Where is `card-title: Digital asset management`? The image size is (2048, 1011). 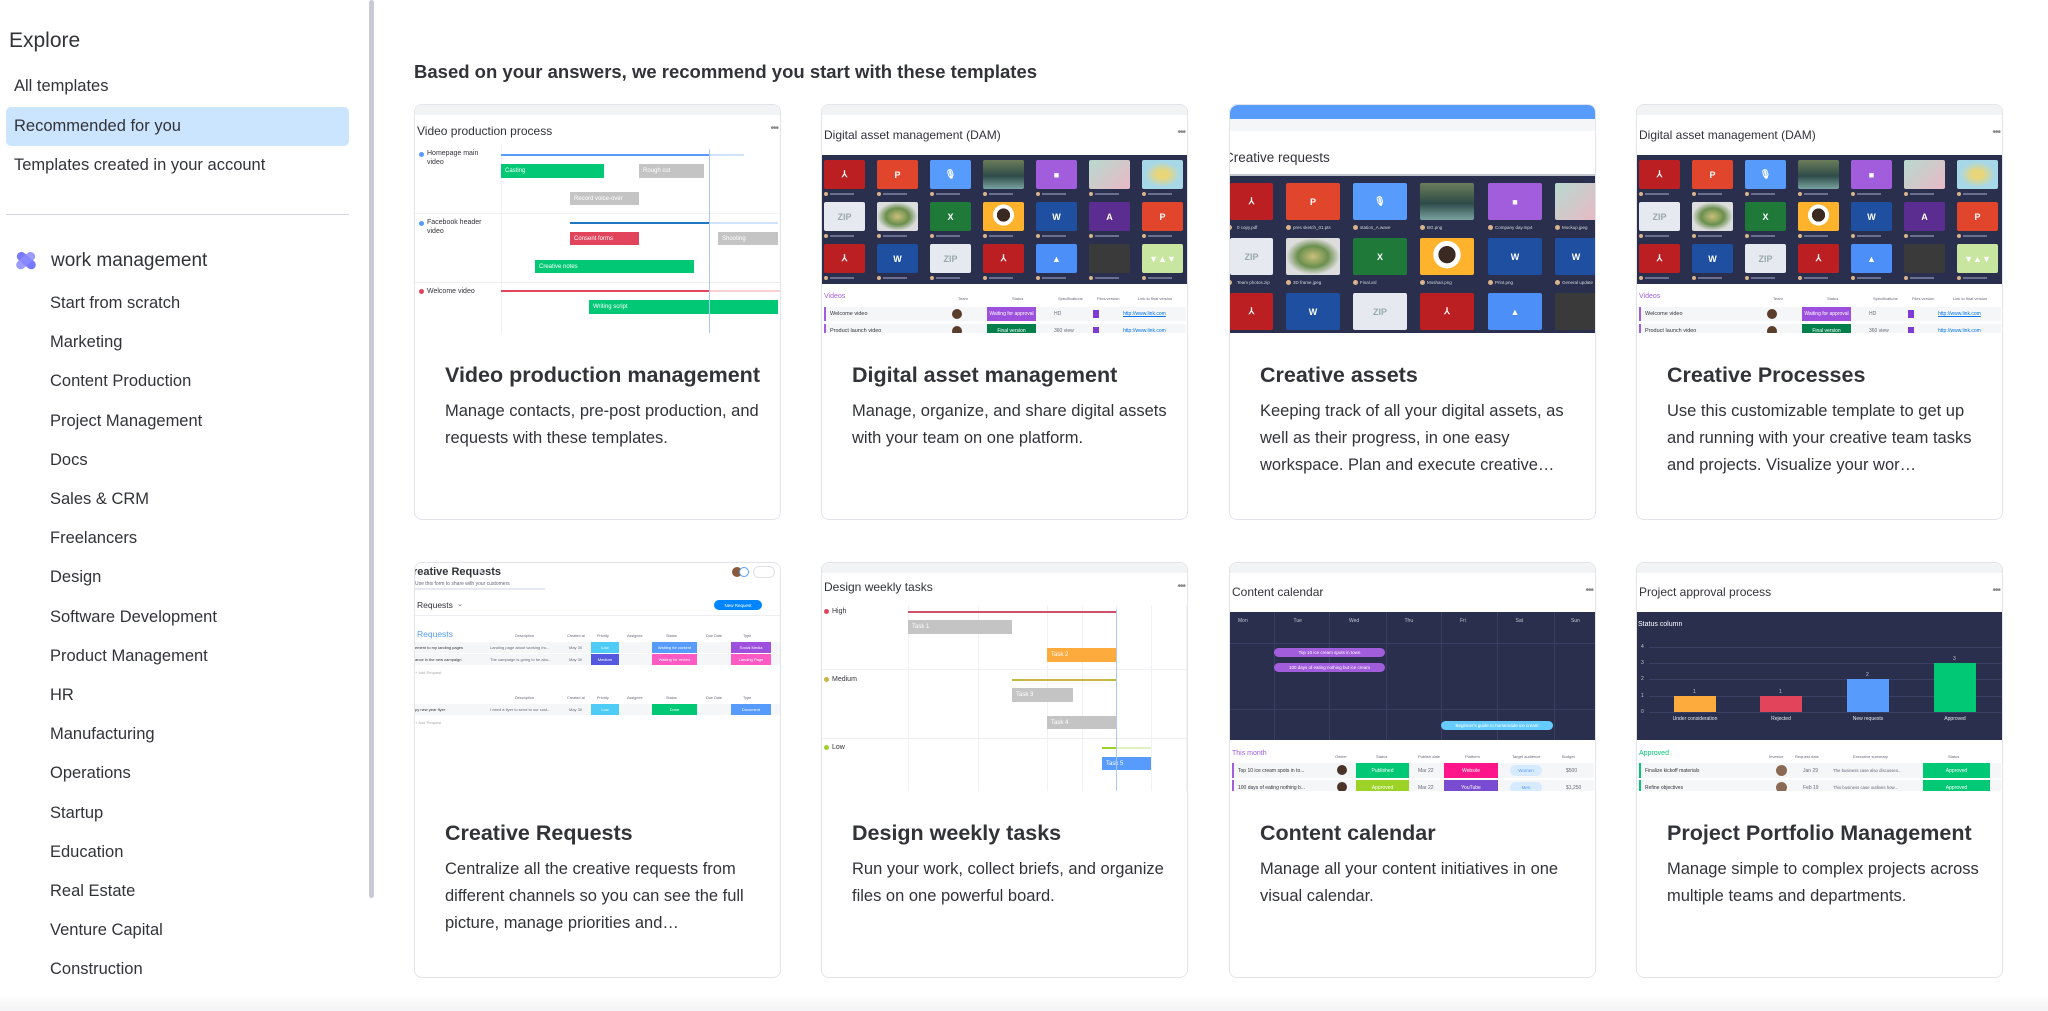
card-title: Digital asset management is located at coordinates (985, 375).